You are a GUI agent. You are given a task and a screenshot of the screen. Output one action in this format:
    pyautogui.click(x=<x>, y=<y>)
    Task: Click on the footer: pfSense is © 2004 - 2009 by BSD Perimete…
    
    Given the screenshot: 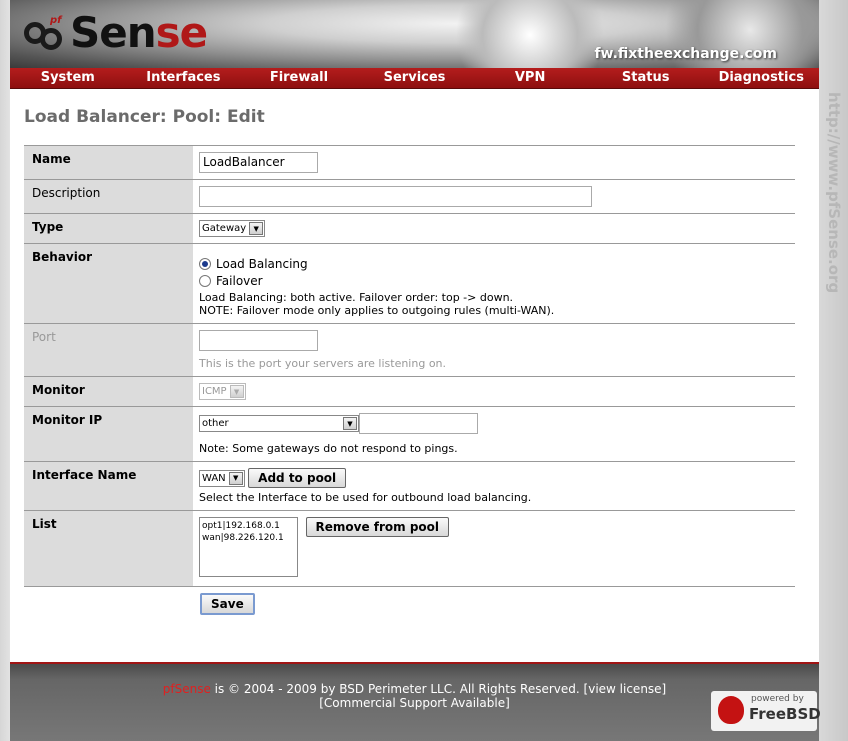 What is the action you would take?
    pyautogui.click(x=415, y=701)
    